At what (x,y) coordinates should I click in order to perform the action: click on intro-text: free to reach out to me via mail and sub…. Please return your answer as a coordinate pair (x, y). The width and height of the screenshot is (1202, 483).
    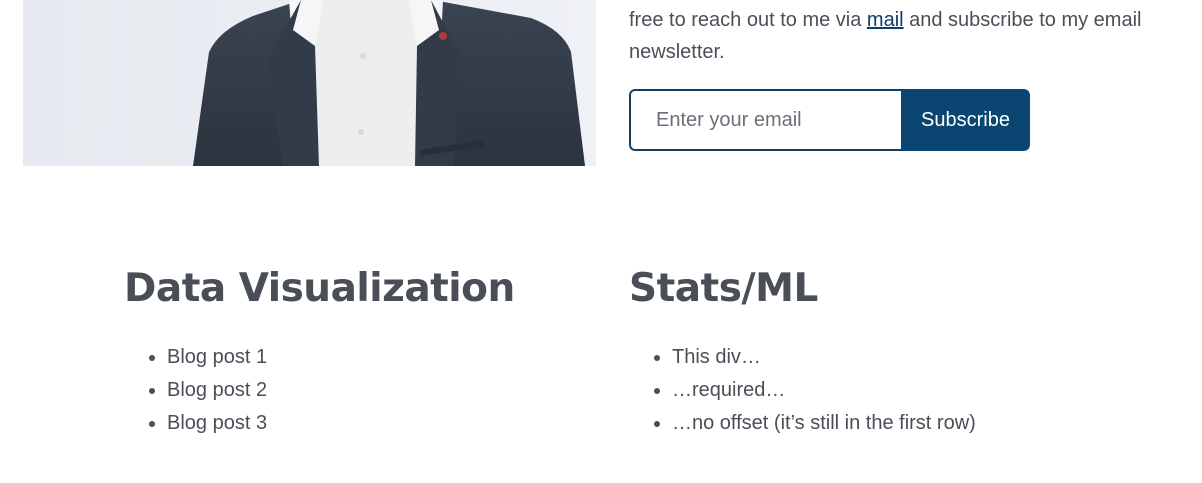
    Looking at the image, I should click on (909, 36).